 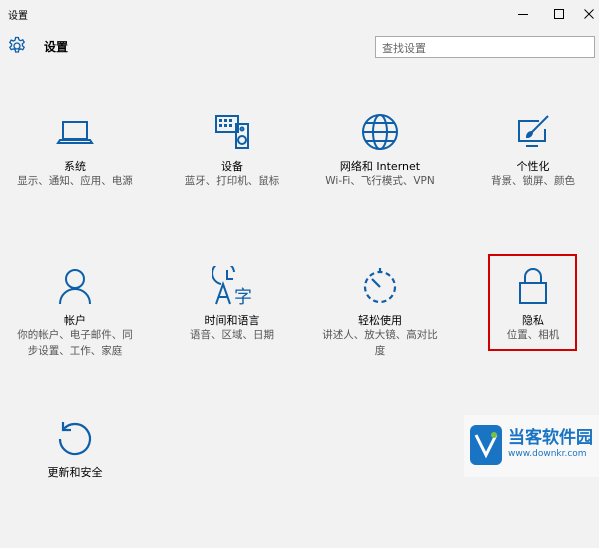 I want to click on tile-accounts: 帐户 你的帐户、电子邮件、同步设置、工作、家庭, so click(x=75, y=331).